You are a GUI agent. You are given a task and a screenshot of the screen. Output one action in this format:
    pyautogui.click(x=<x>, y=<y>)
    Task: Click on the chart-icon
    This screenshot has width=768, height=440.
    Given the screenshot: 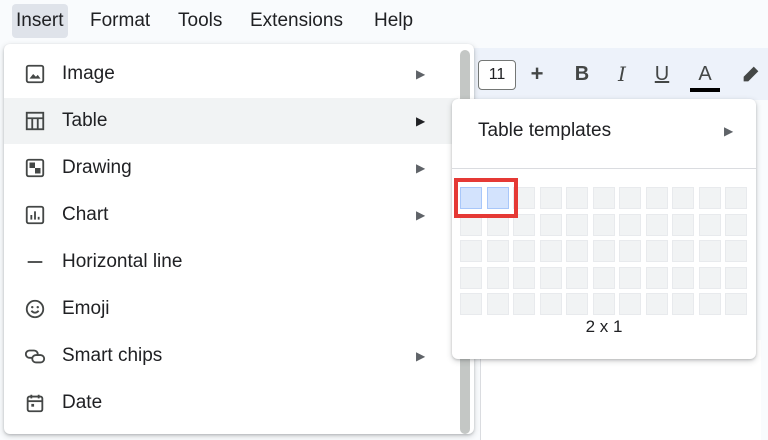 What is the action you would take?
    pyautogui.click(x=35, y=215)
    